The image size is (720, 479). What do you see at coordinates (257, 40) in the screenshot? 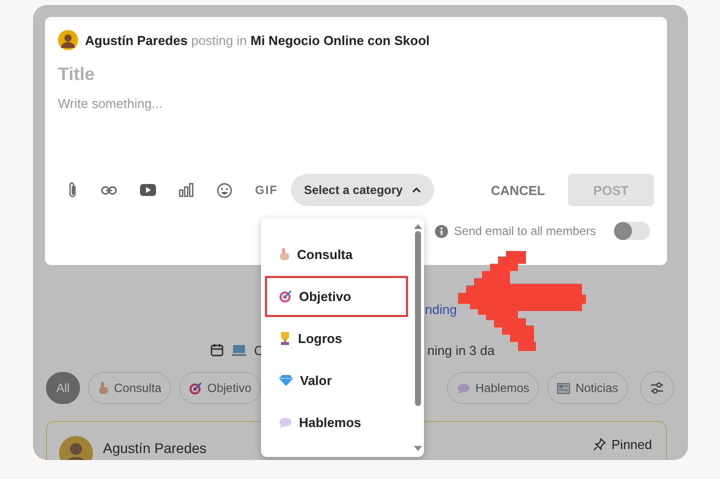
I see `posting-line: Agustín Paredes posting in Mi Negocio Online con Skool` at bounding box center [257, 40].